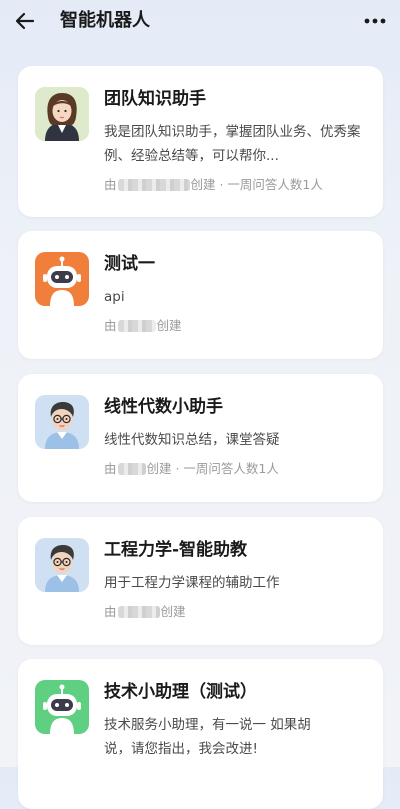 The width and height of the screenshot is (400, 809). Describe the element at coordinates (200, 295) in the screenshot. I see `bot-card-test-one: 测试一 api 由 创建` at that location.